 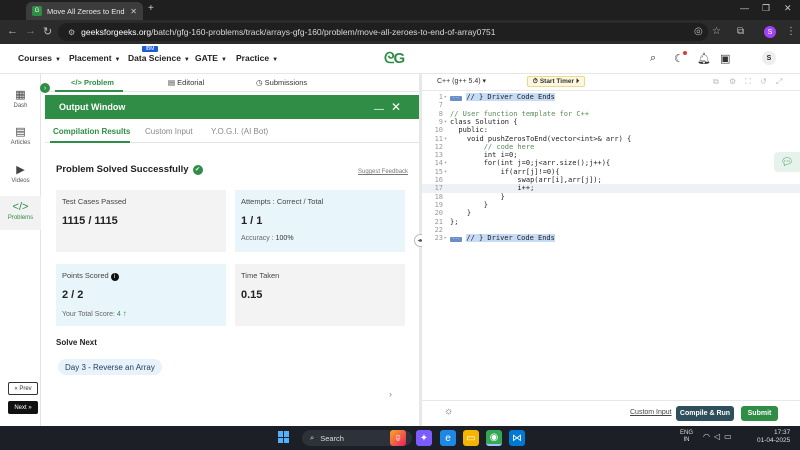 I want to click on copilot-icon: ✦, so click(x=424, y=438).